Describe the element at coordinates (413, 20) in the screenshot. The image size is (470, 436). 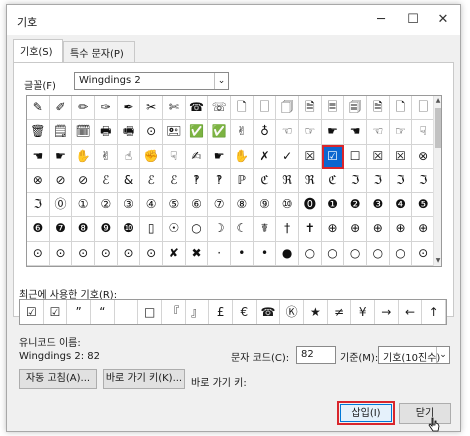
I see `maximize-icon: ☐` at that location.